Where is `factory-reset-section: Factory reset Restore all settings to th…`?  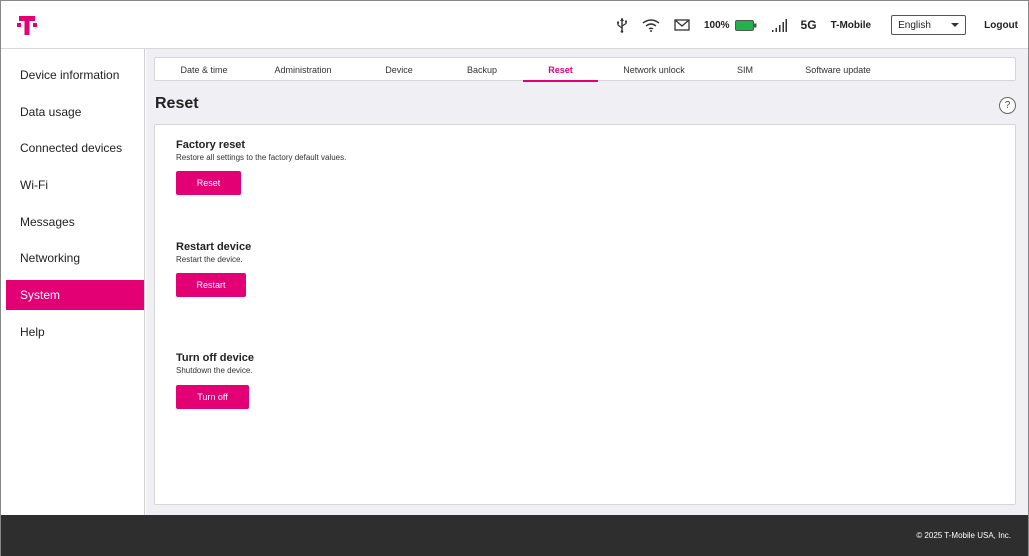 factory-reset-section: Factory reset Restore all settings to th… is located at coordinates (261, 150).